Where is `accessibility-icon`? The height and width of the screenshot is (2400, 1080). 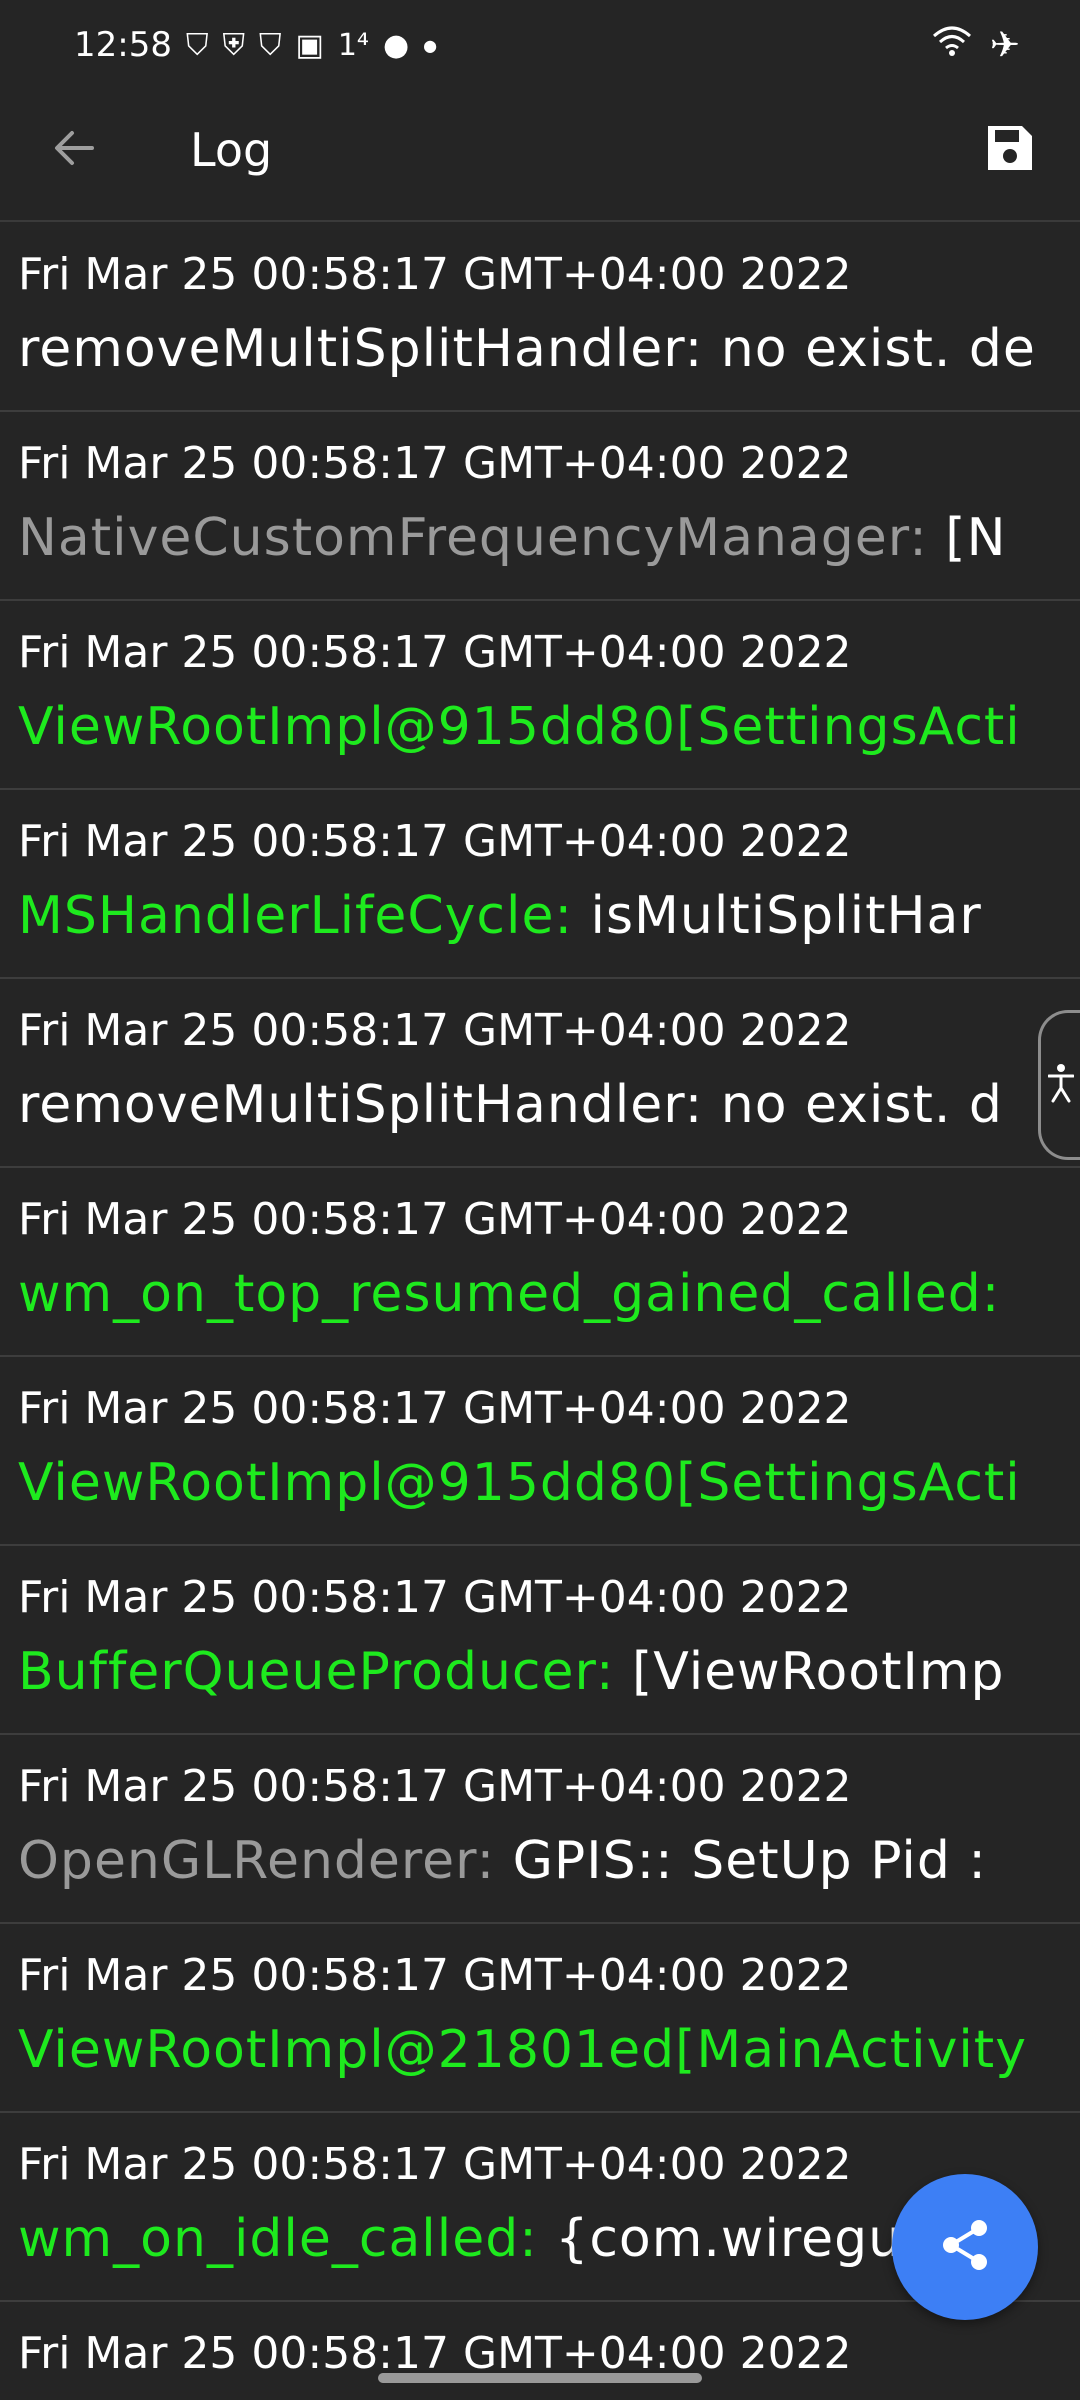 accessibility-icon is located at coordinates (1060, 1085).